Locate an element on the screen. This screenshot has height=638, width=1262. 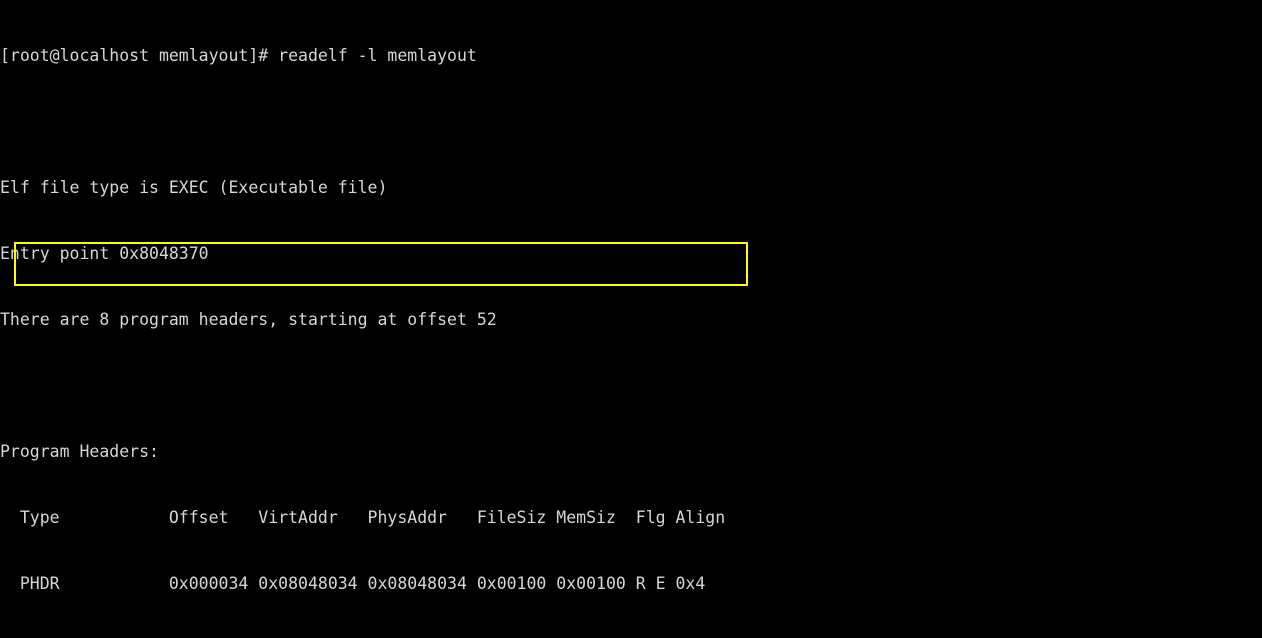
program-headers-title: Program Headers: is located at coordinates (79, 451).